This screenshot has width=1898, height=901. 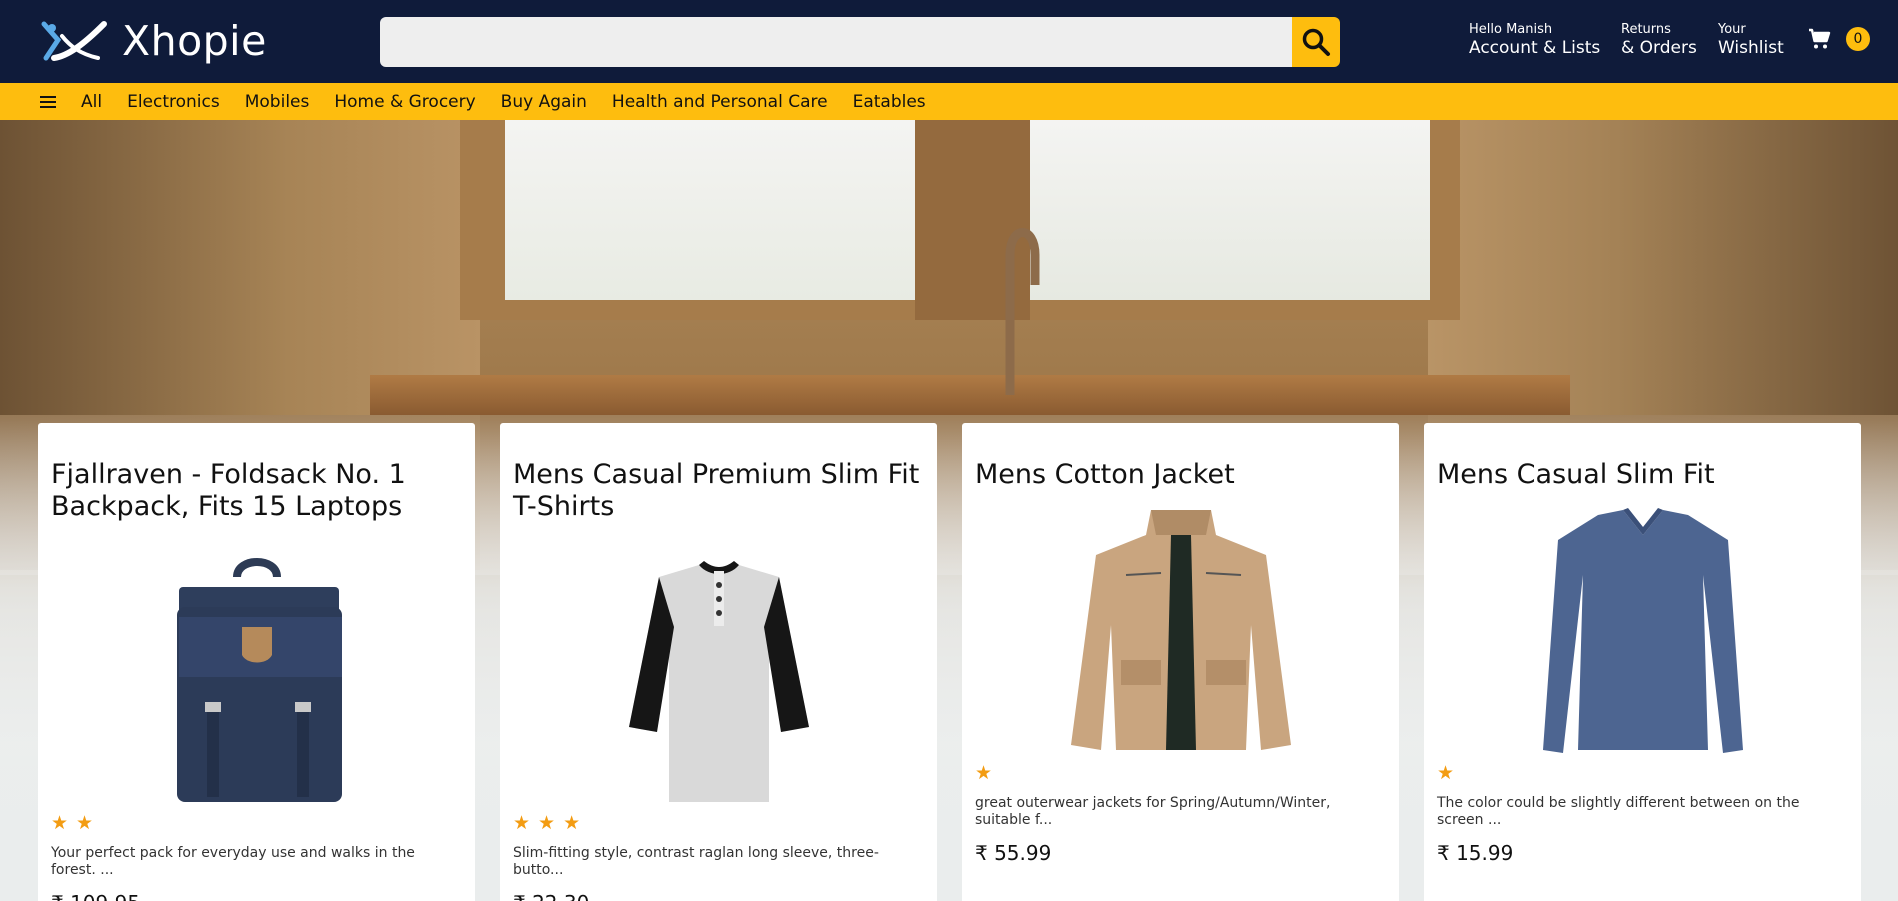 I want to click on backpack-image, so click(x=257, y=682).